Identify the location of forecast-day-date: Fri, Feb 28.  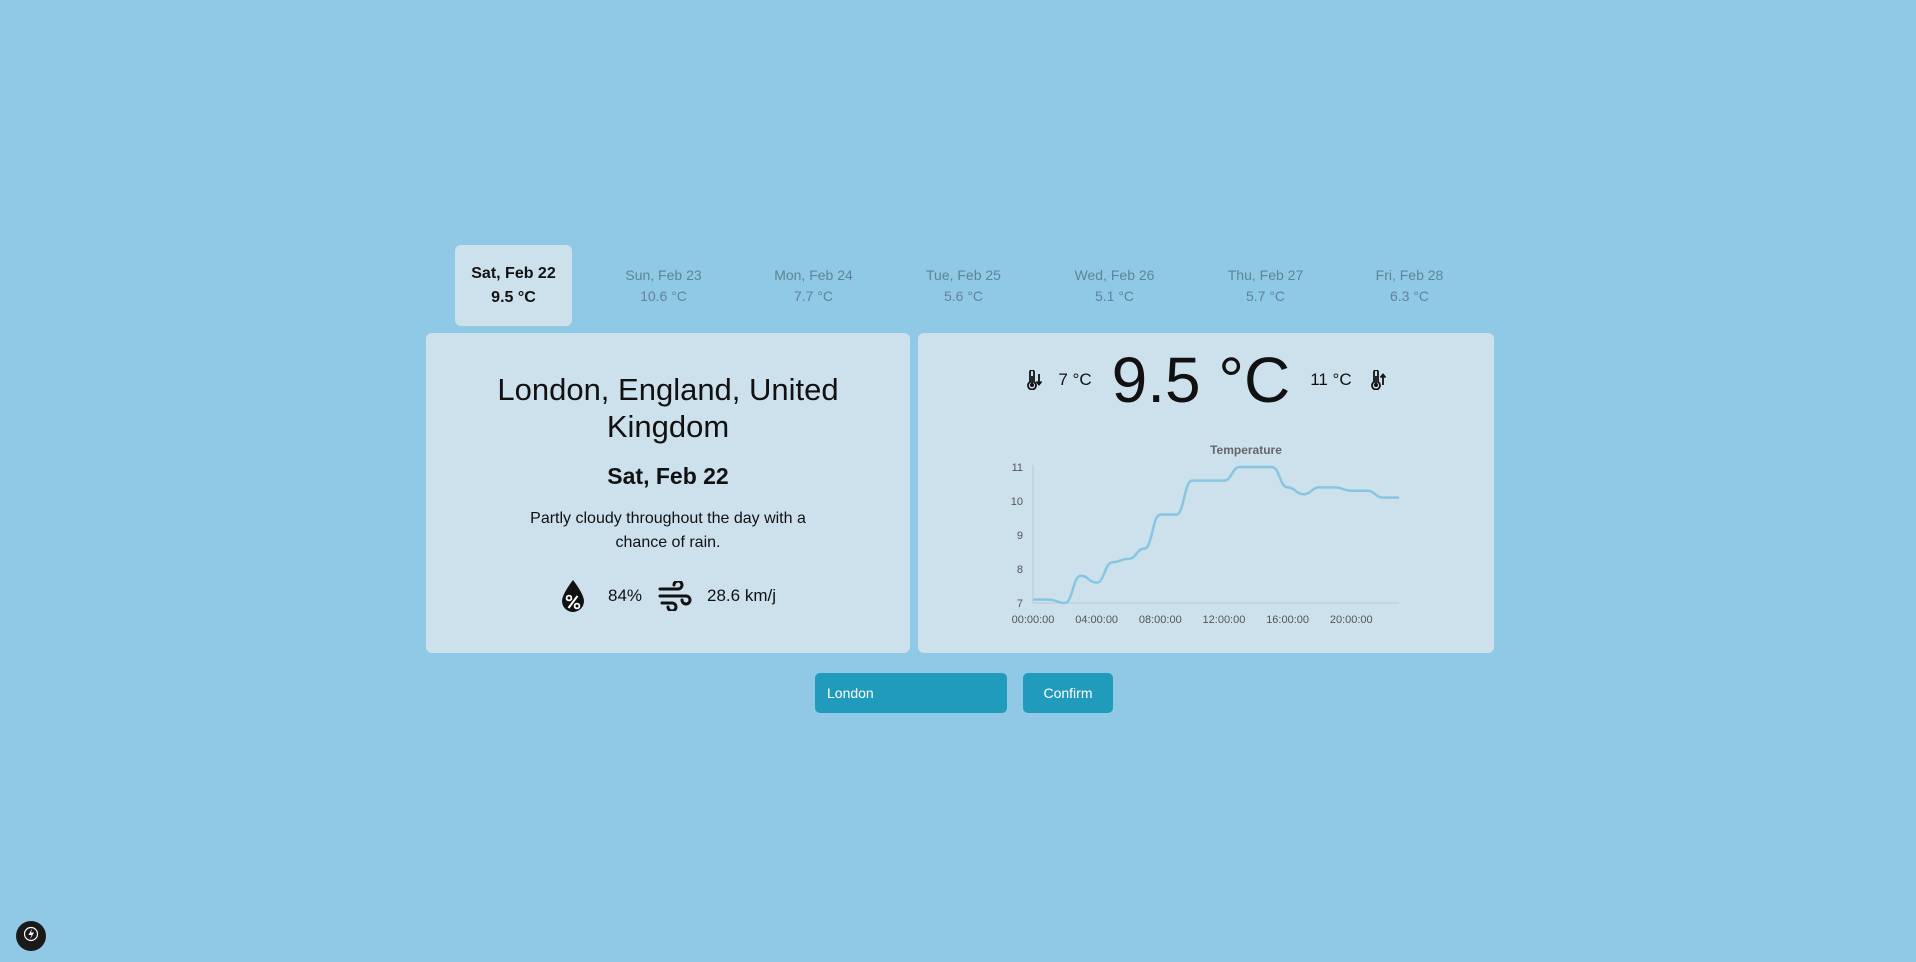
(1409, 274).